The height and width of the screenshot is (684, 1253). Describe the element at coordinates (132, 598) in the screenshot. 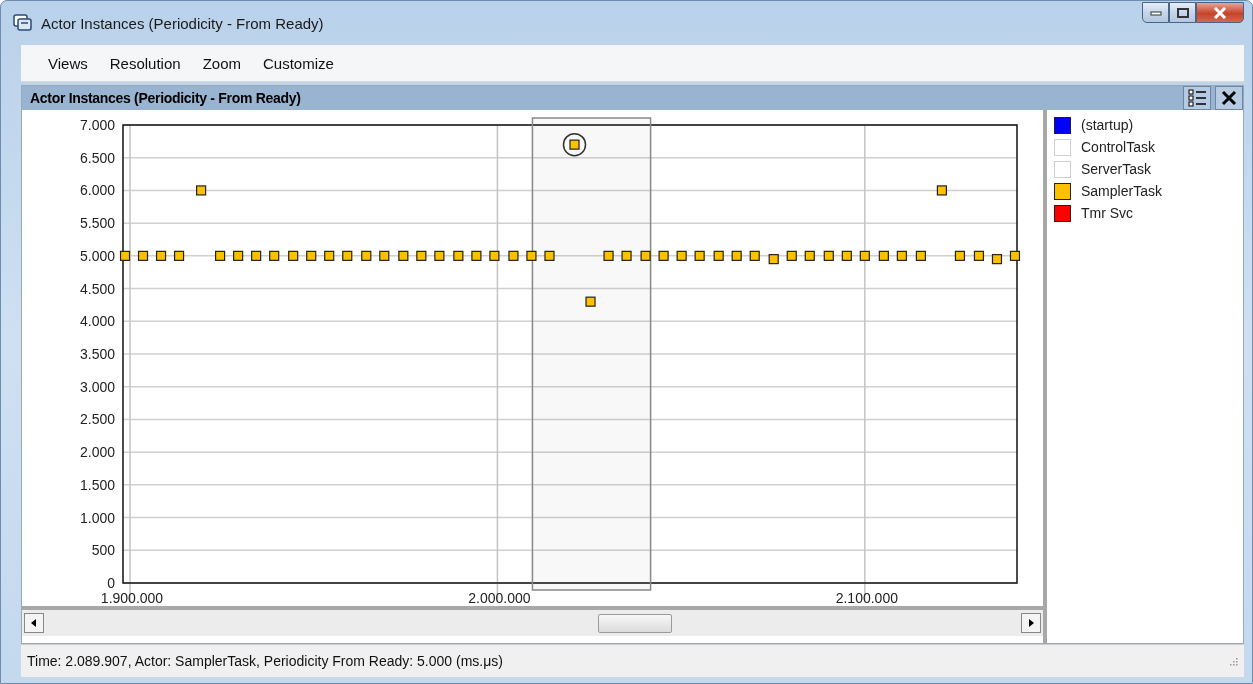

I see `x-axis-label: 1.900.000` at that location.